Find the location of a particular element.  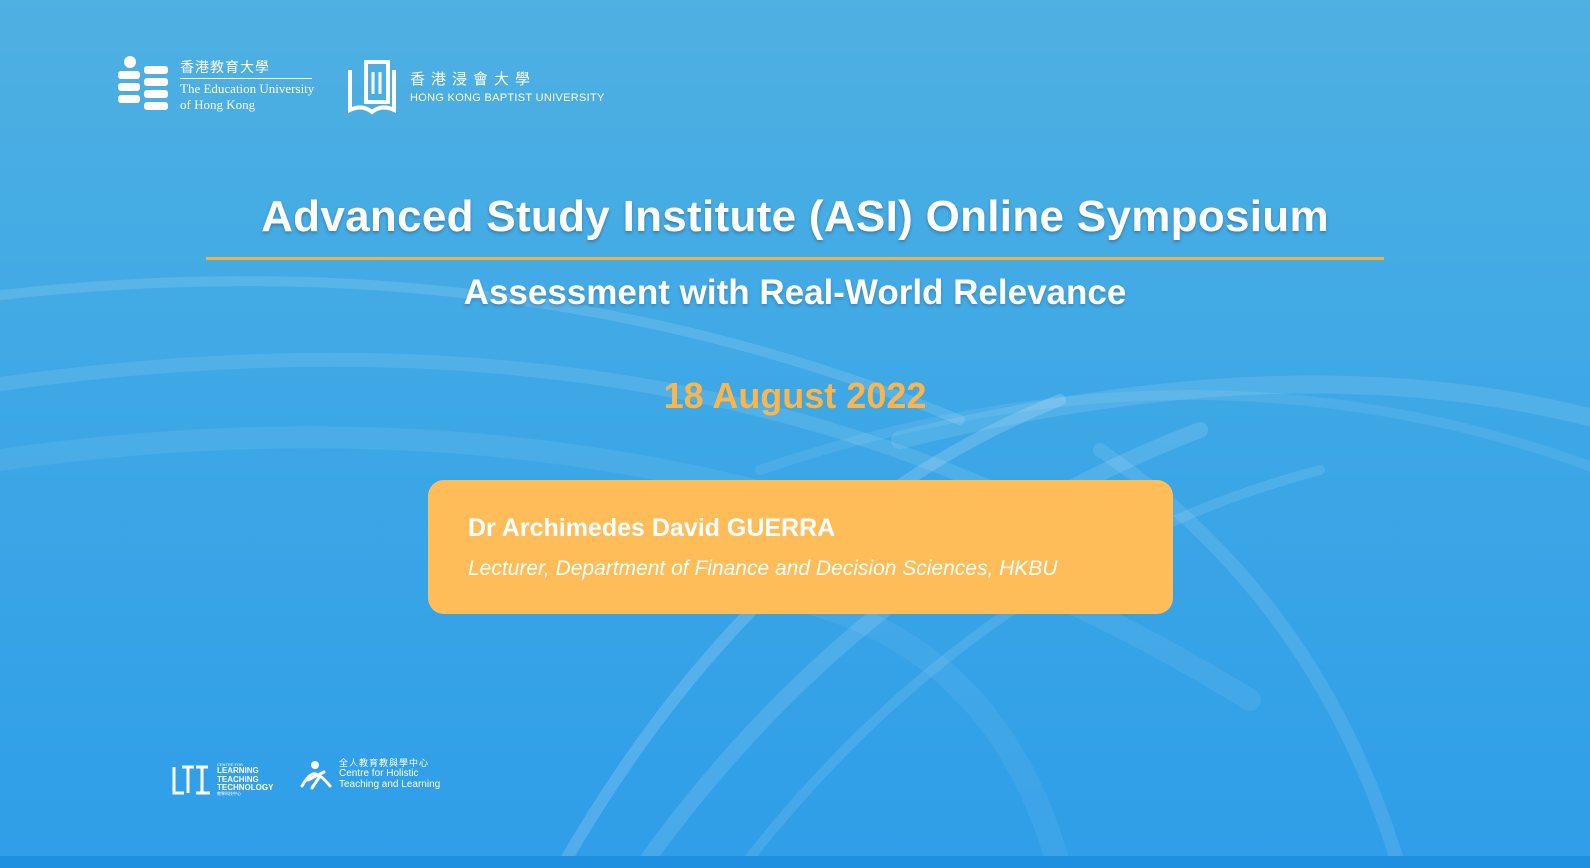

lttc-emblem-icon is located at coordinates (191, 780).